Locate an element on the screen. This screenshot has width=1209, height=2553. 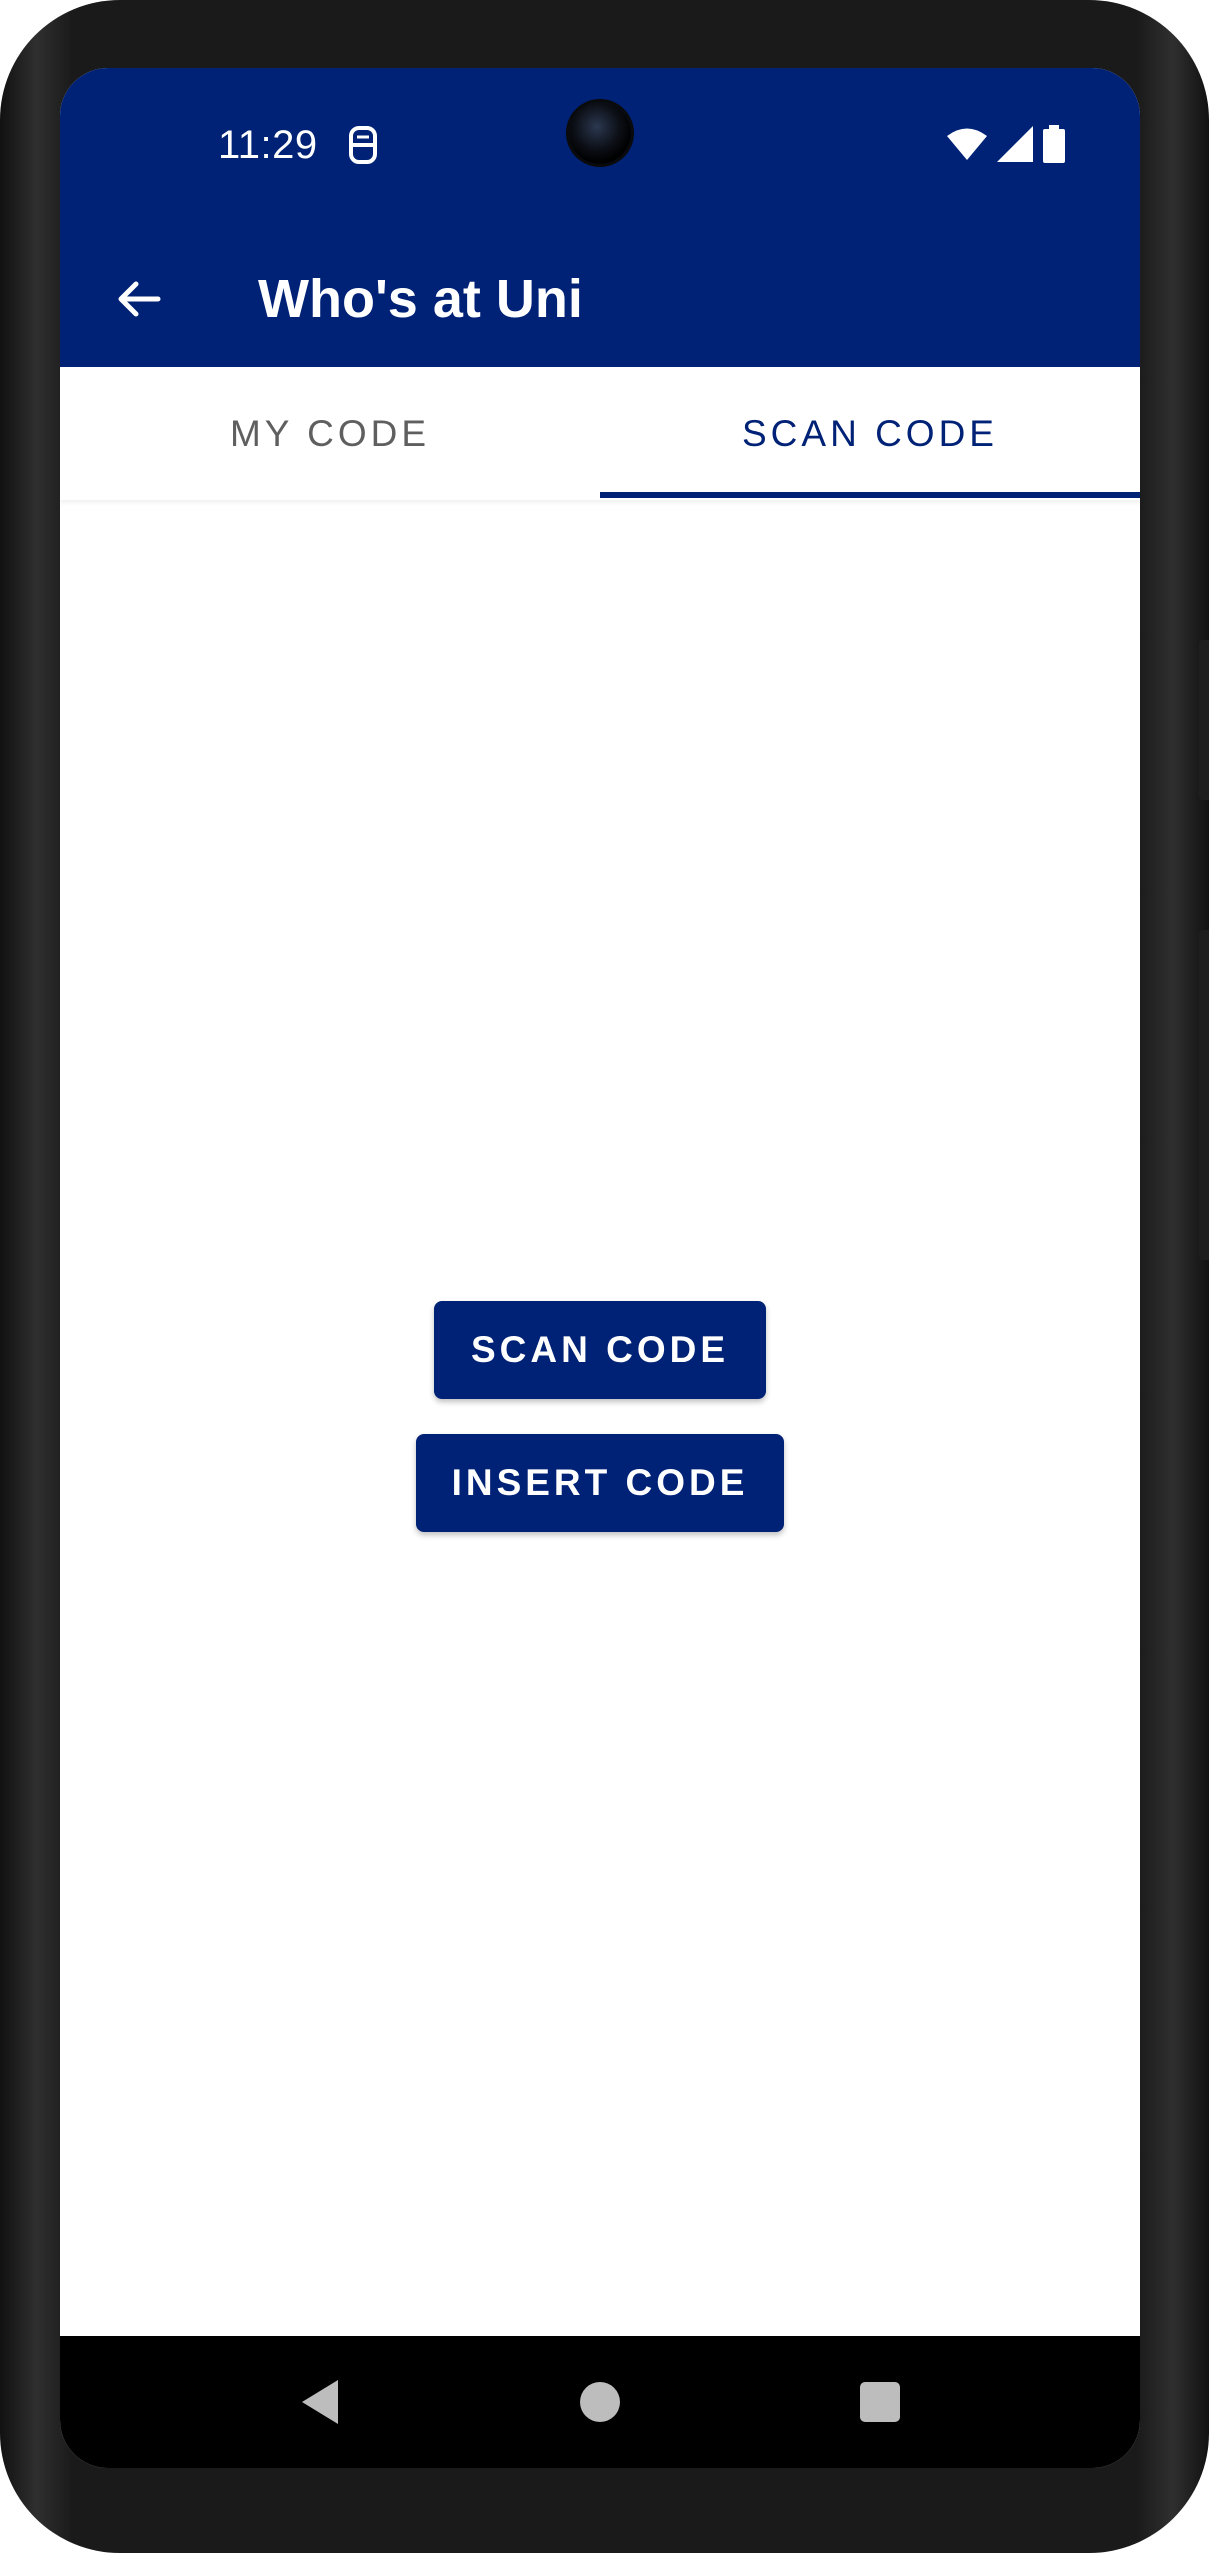
nav-back-button is located at coordinates (320, 2402).